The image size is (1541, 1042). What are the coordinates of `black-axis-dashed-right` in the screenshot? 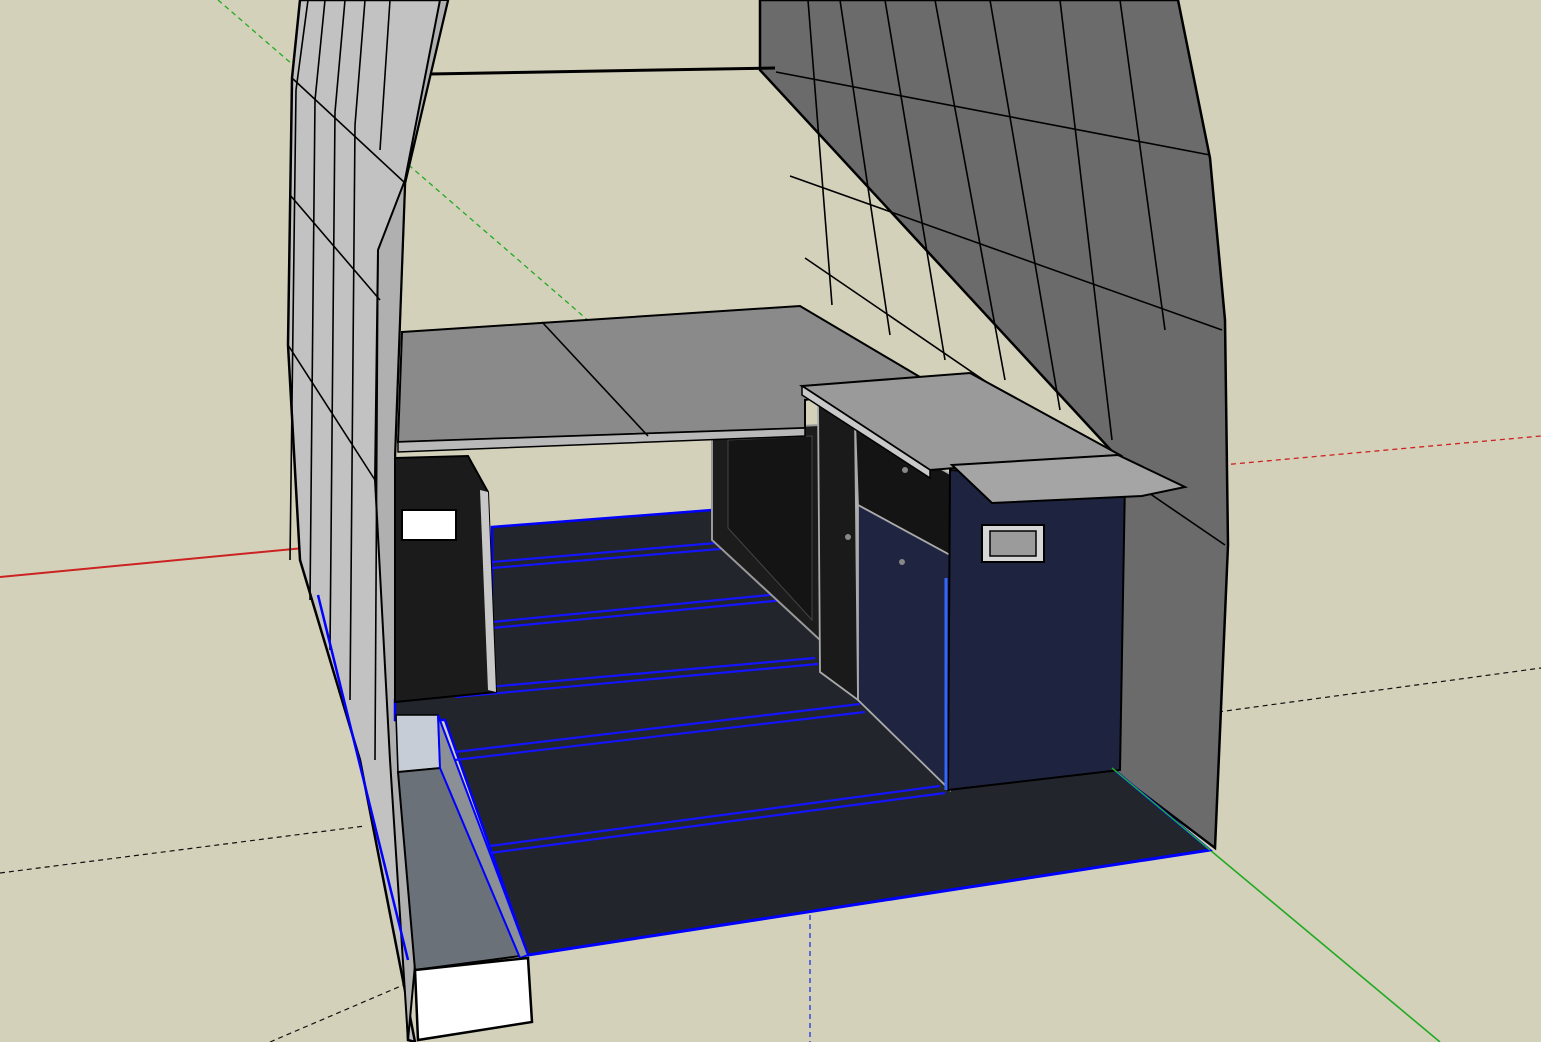 It's located at (1379, 690).